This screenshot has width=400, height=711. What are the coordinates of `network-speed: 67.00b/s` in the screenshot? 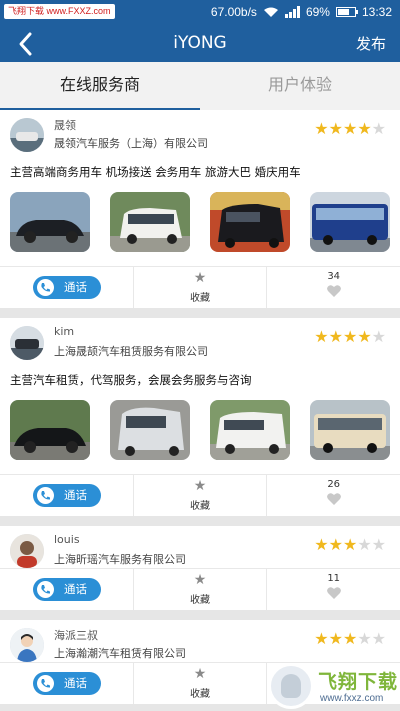 It's located at (233, 12).